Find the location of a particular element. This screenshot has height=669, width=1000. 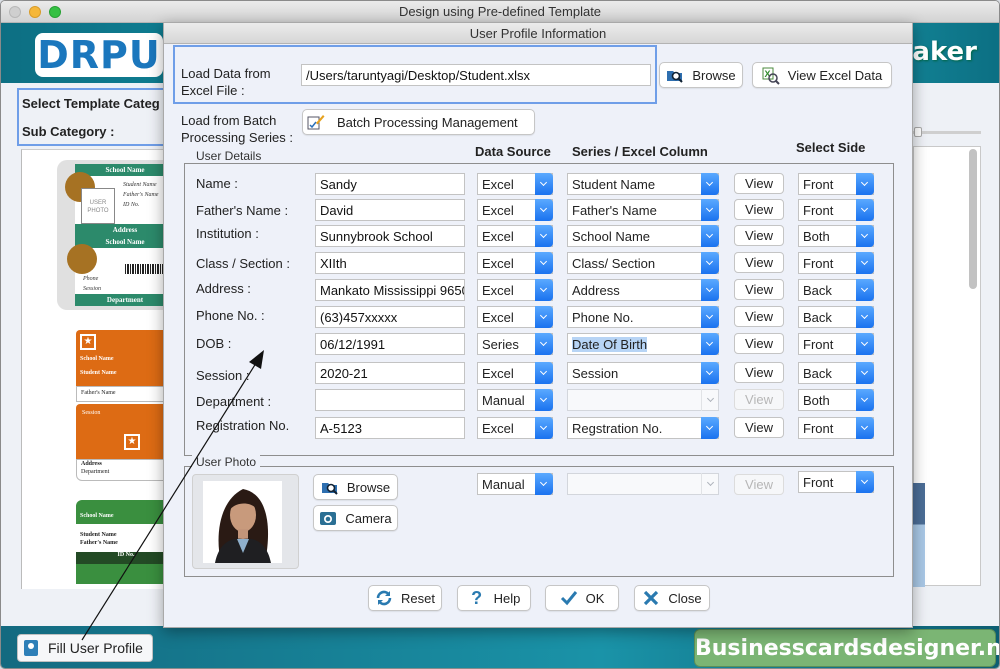

excel-column-select: Address is located at coordinates (643, 290).